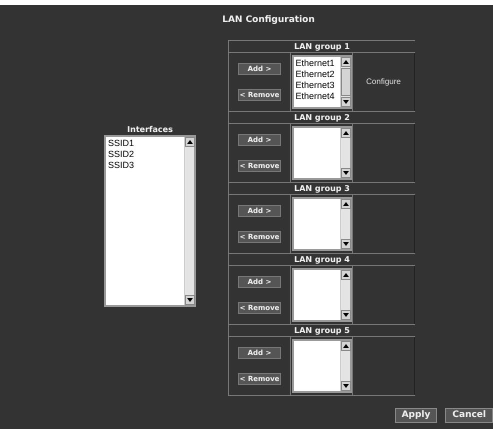 The width and height of the screenshot is (493, 429). Describe the element at coordinates (146, 143) in the screenshot. I see `list-item: SSID1` at that location.